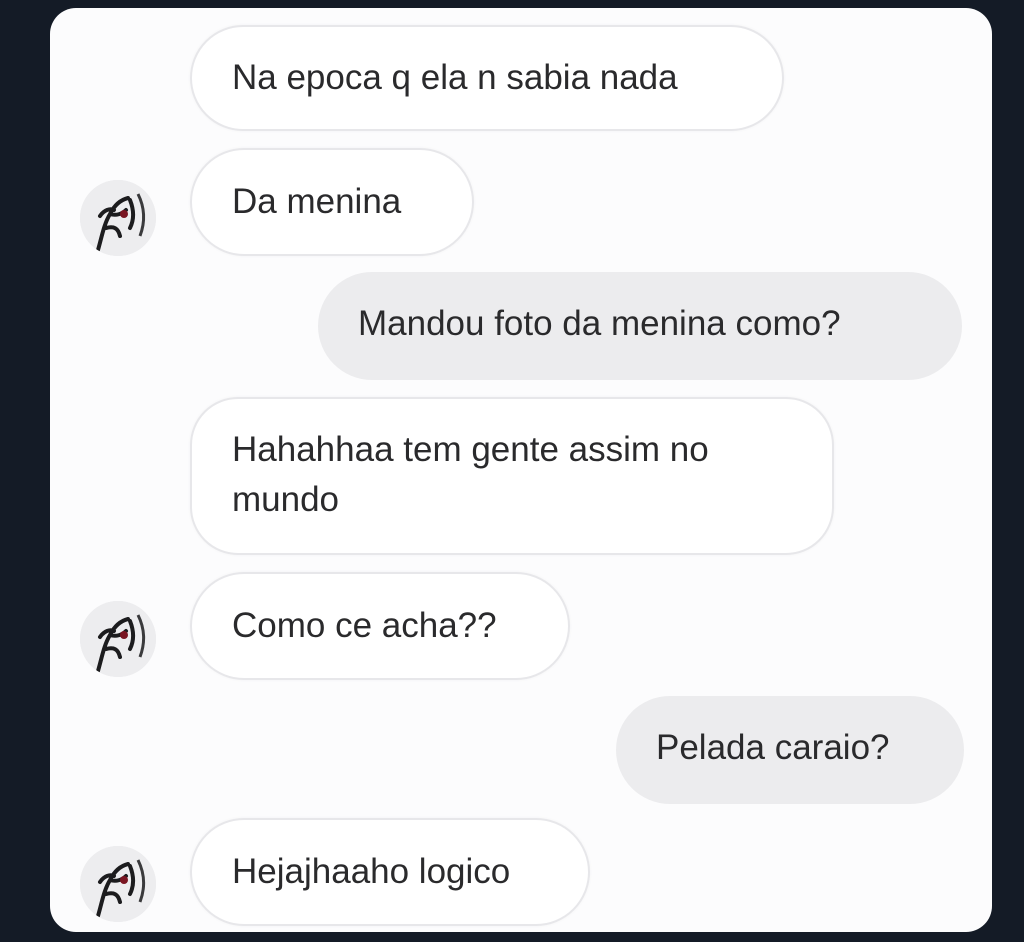 This screenshot has width=1024, height=942. I want to click on message-text: Mandou foto da menina como?, so click(599, 323).